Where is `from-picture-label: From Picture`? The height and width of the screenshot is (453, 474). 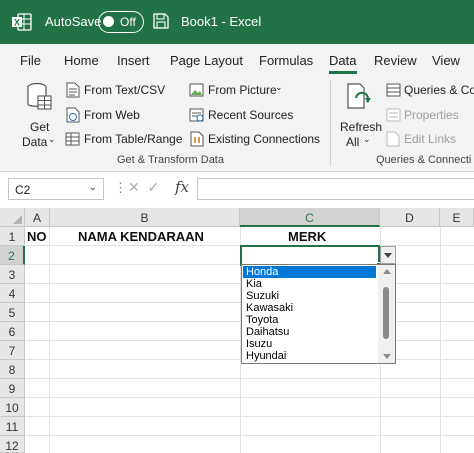 from-picture-label: From Picture is located at coordinates (242, 90).